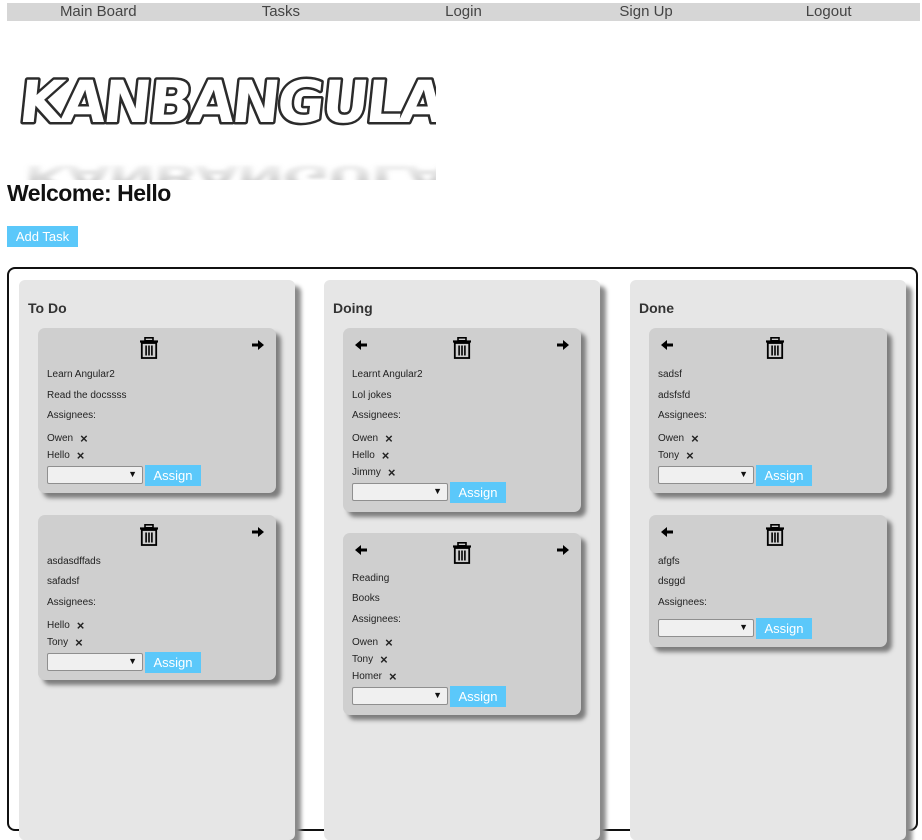 This screenshot has width=922, height=840. Describe the element at coordinates (281, 12) in the screenshot. I see `nav-tasks: Tasks` at that location.